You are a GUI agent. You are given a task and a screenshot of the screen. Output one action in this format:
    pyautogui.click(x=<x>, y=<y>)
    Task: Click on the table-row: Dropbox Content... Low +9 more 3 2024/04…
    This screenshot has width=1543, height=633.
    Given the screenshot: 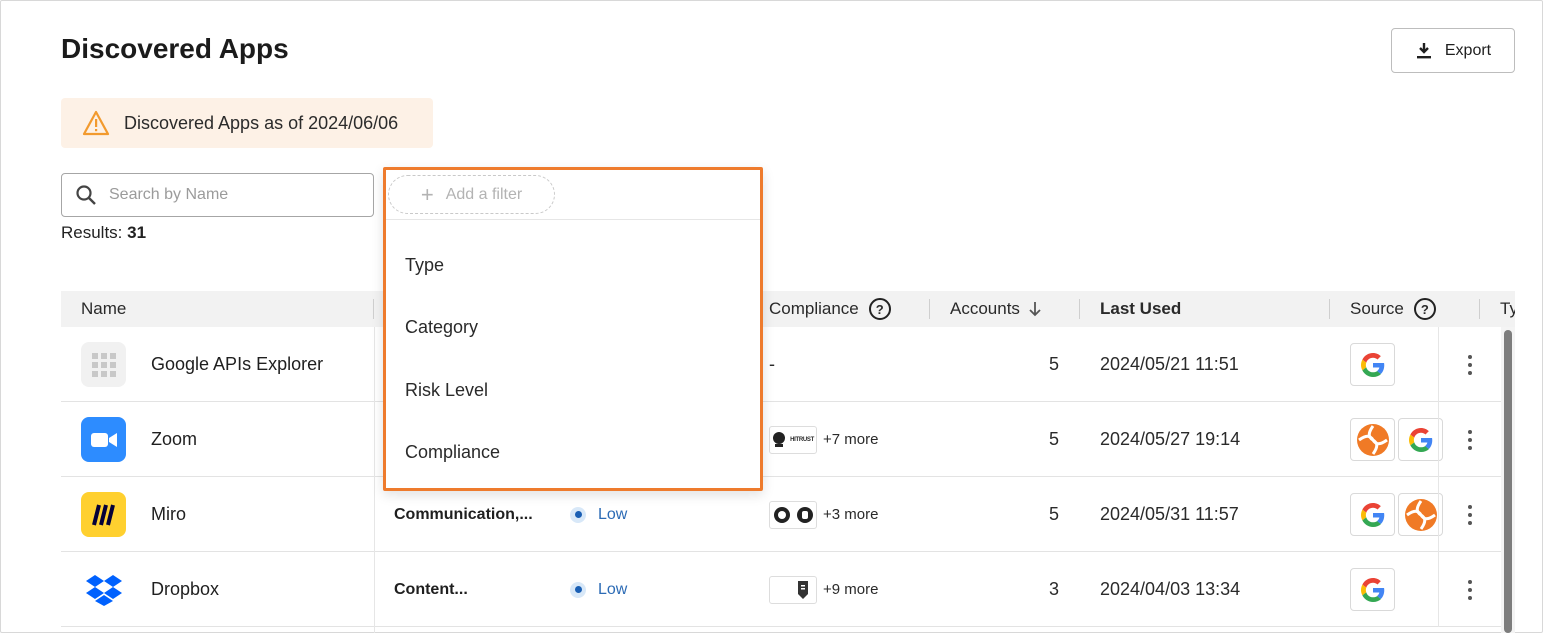 What is the action you would take?
    pyautogui.click(x=781, y=589)
    